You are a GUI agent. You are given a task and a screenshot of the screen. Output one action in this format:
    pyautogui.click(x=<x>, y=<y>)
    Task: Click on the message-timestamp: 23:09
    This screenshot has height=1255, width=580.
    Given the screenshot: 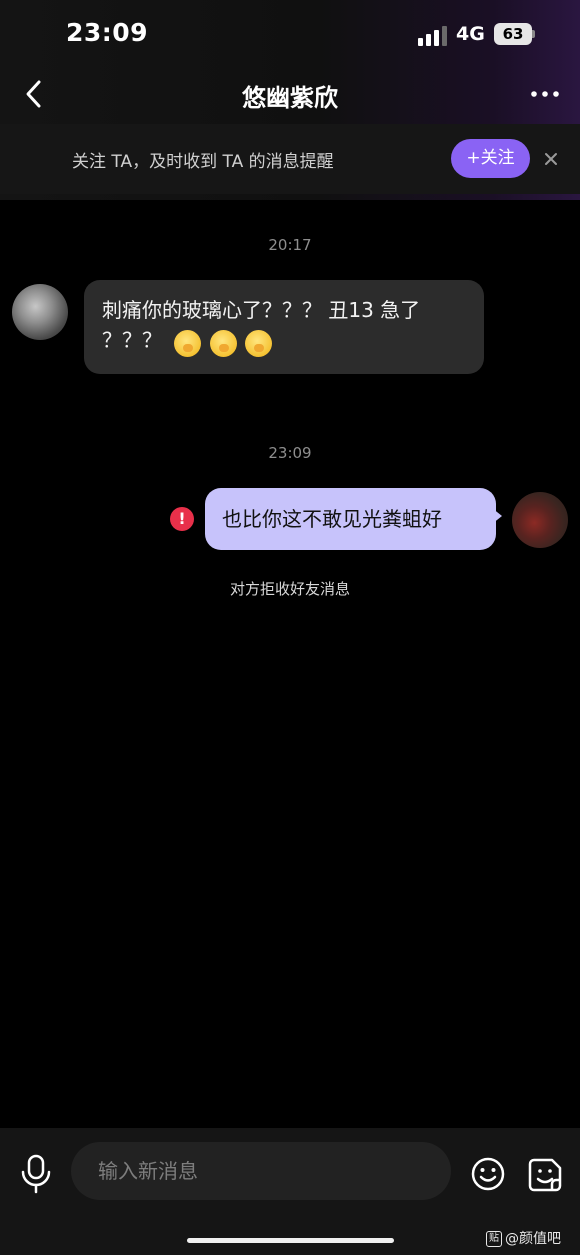 What is the action you would take?
    pyautogui.click(x=290, y=453)
    